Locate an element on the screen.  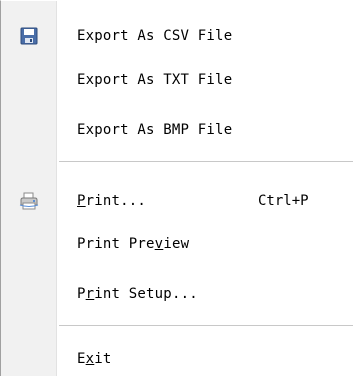
menu-item-label: Print Preview is located at coordinates (133, 244).